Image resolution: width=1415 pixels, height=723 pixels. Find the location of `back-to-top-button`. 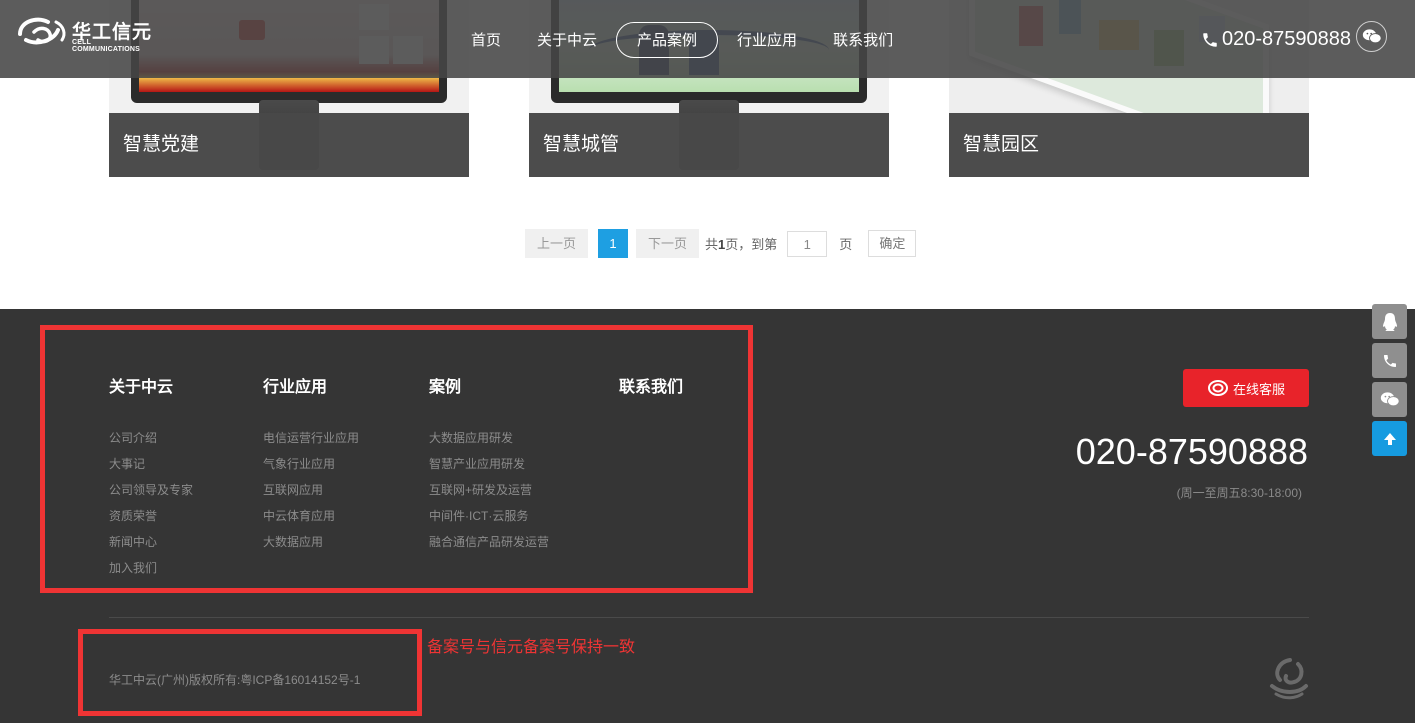

back-to-top-button is located at coordinates (1389, 438).